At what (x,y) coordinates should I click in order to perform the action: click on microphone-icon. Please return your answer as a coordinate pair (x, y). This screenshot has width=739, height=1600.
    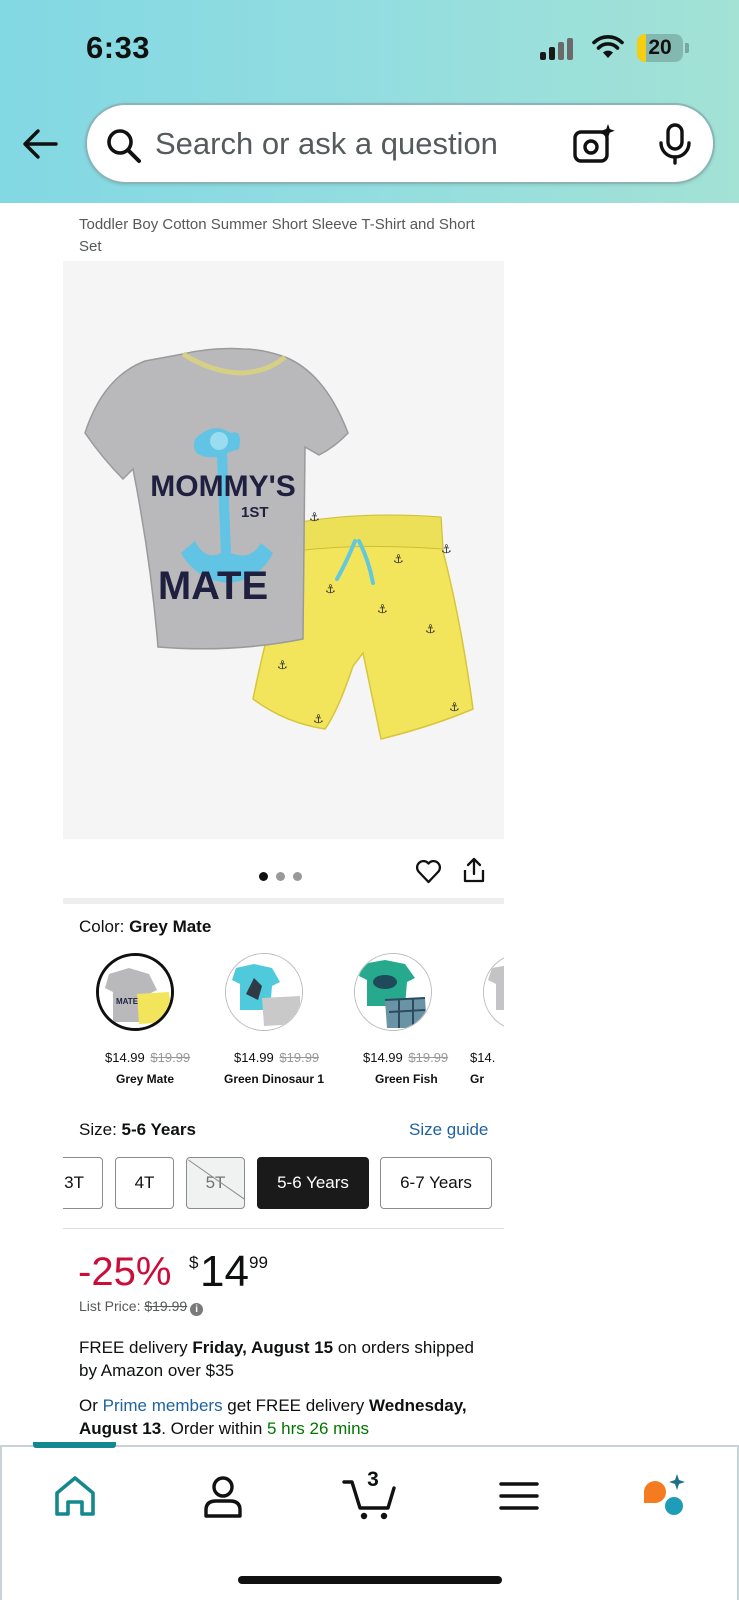
    Looking at the image, I should click on (675, 144).